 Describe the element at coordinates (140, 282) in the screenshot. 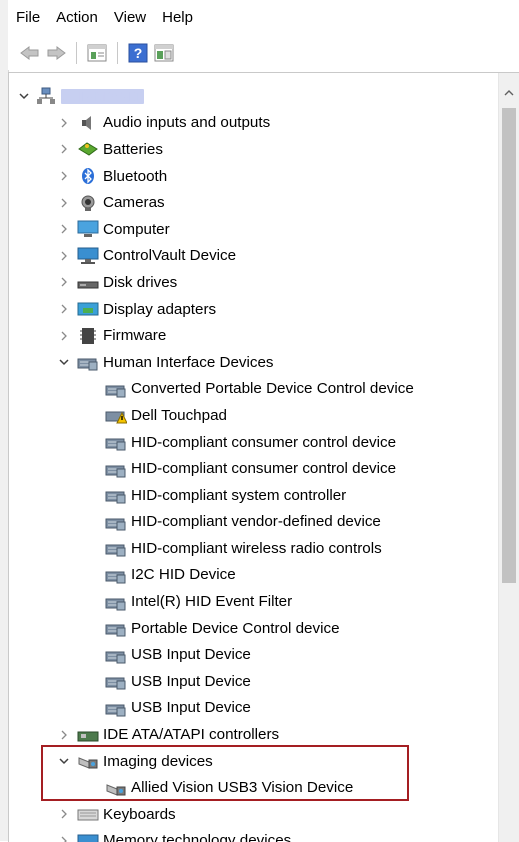

I see `tree-item-label: Disk drives` at that location.